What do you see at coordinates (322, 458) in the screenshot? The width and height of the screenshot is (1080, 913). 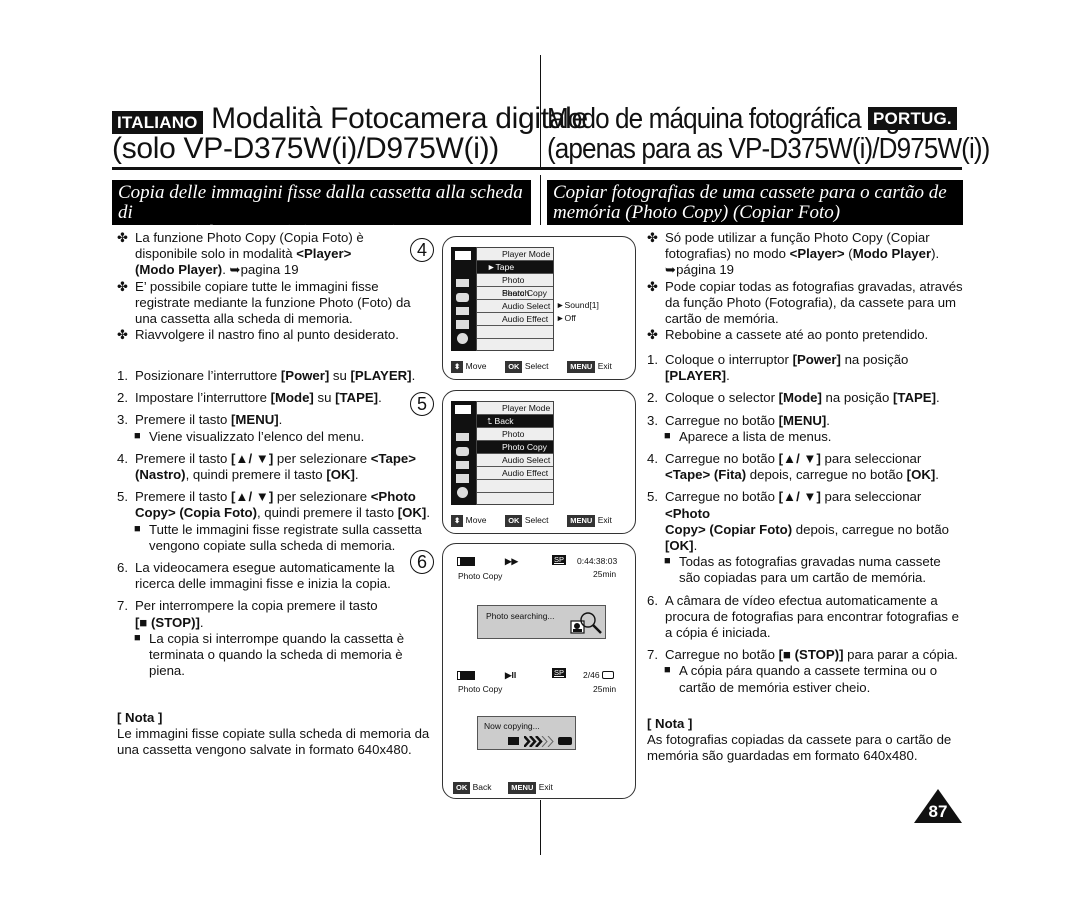 I see `text: per selezionare` at bounding box center [322, 458].